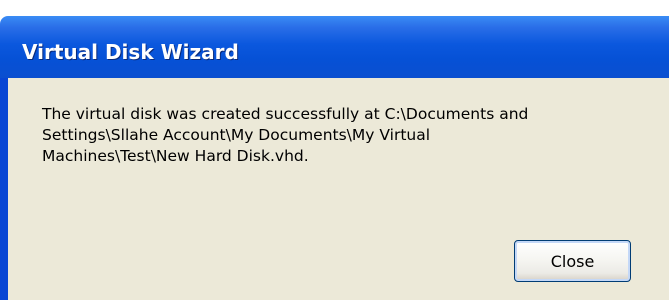 The width and height of the screenshot is (669, 300). What do you see at coordinates (130, 52) in the screenshot?
I see `dialog-title: Virtual Disk Wizard` at bounding box center [130, 52].